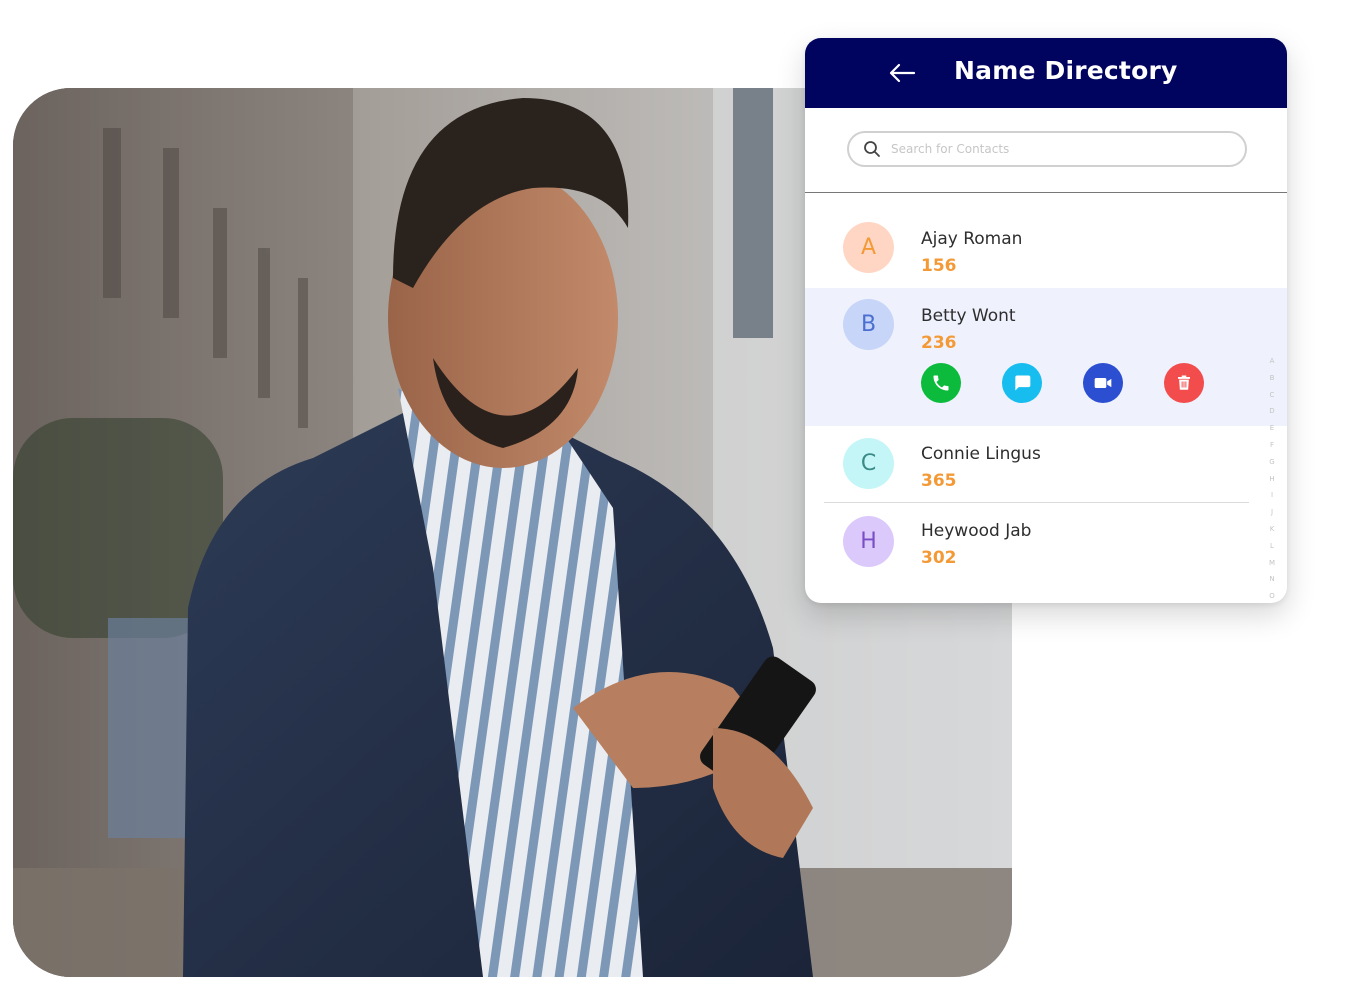 Image resolution: width=1346 pixels, height=986 pixels. I want to click on card-header: Name Directory, so click(1046, 73).